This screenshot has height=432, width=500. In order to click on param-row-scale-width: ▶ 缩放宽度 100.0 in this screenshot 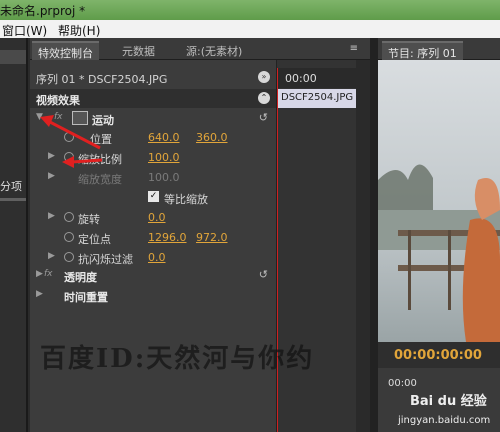, I will do `click(153, 177)`.